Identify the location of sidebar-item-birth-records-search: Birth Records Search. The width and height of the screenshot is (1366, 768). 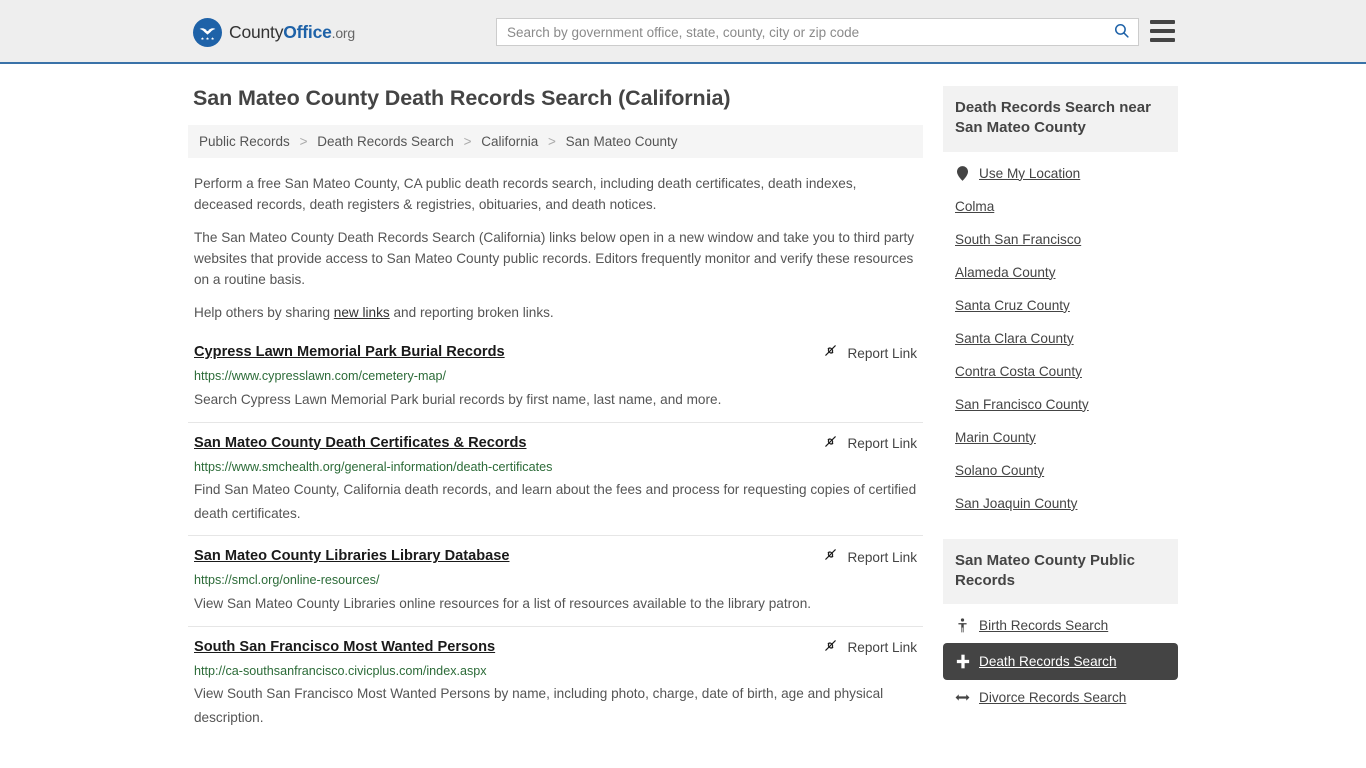
(1060, 625).